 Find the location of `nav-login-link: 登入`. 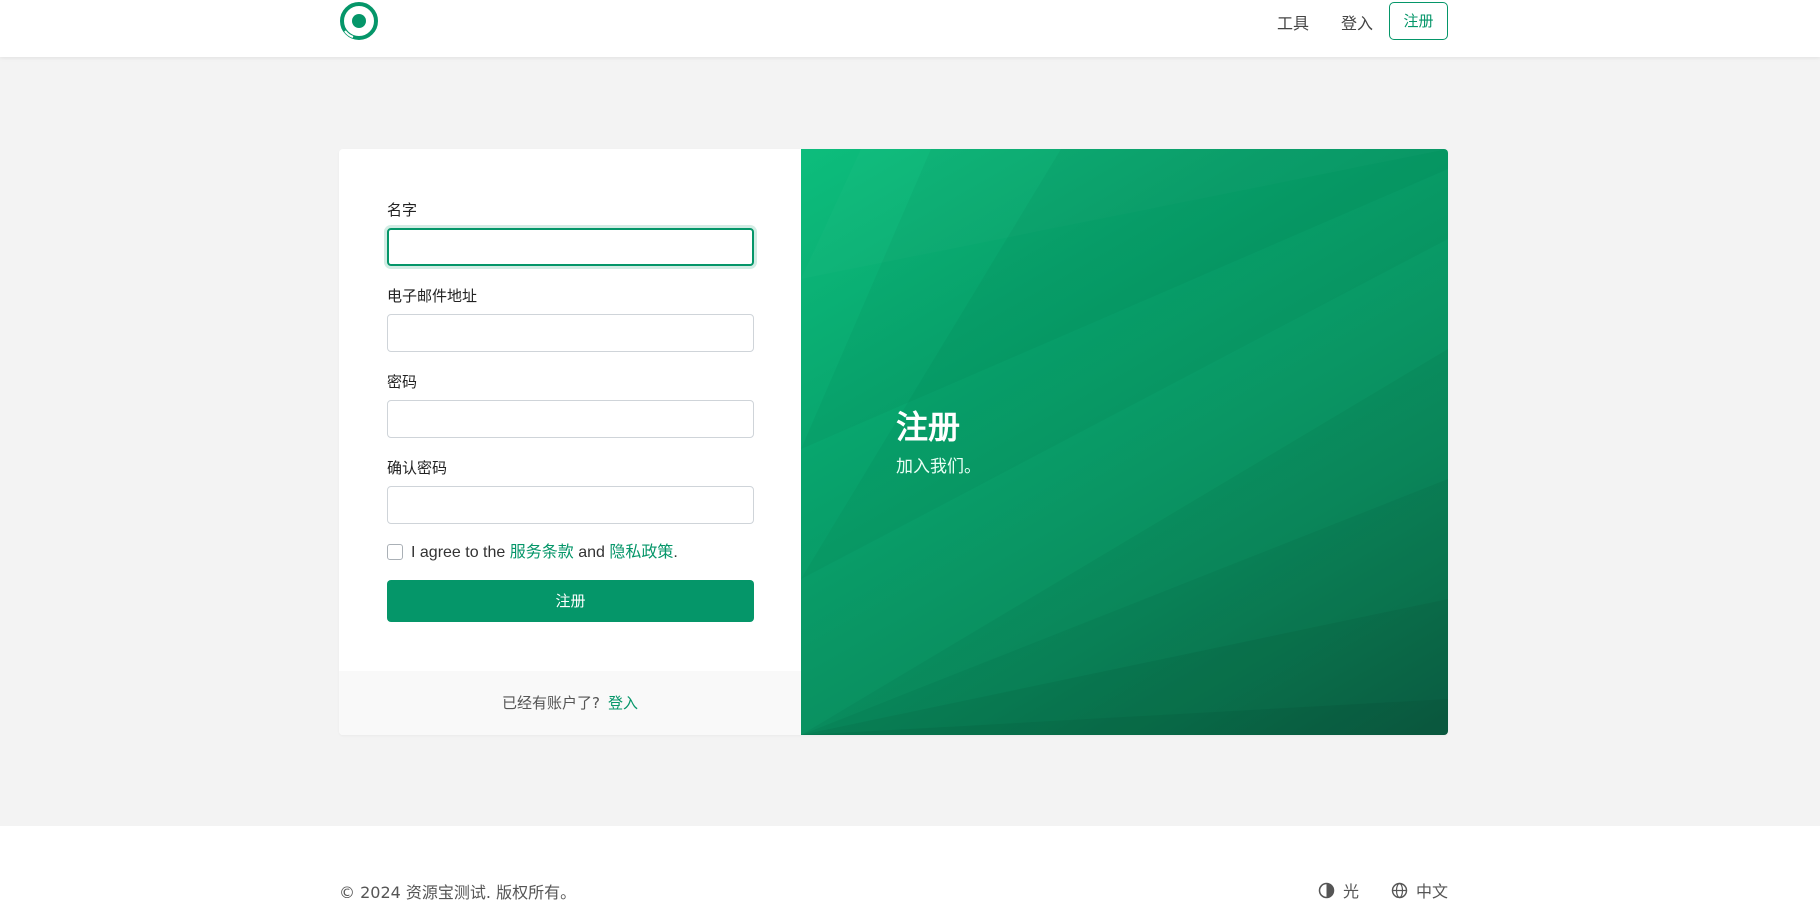

nav-login-link: 登入 is located at coordinates (1357, 24).